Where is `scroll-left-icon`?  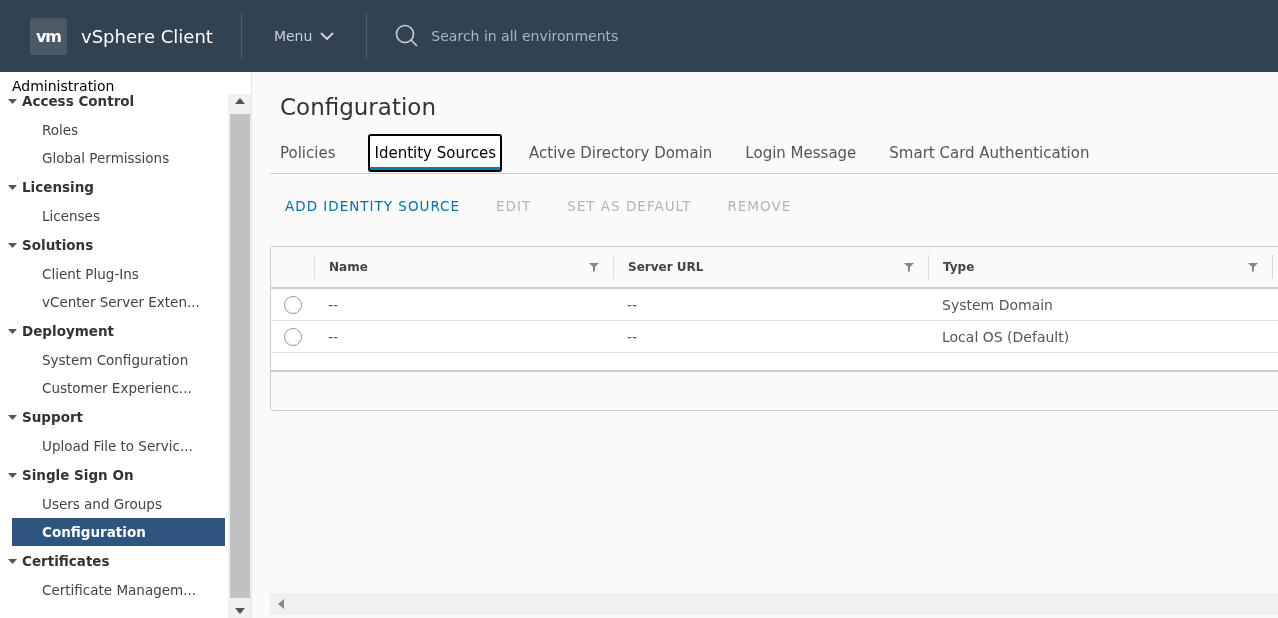
scroll-left-icon is located at coordinates (281, 604).